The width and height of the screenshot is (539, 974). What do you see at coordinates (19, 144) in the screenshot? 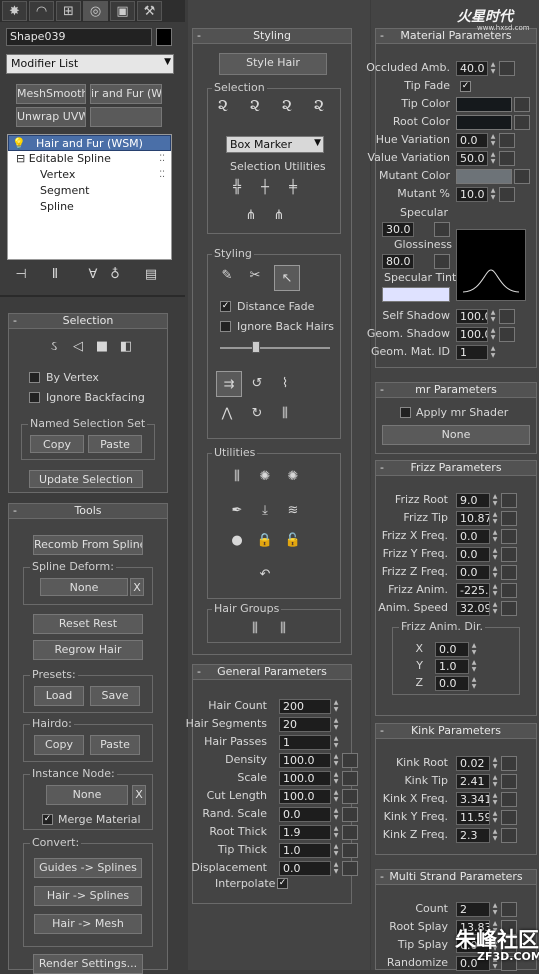
I see `lightbulb-icon: 💡` at bounding box center [19, 144].